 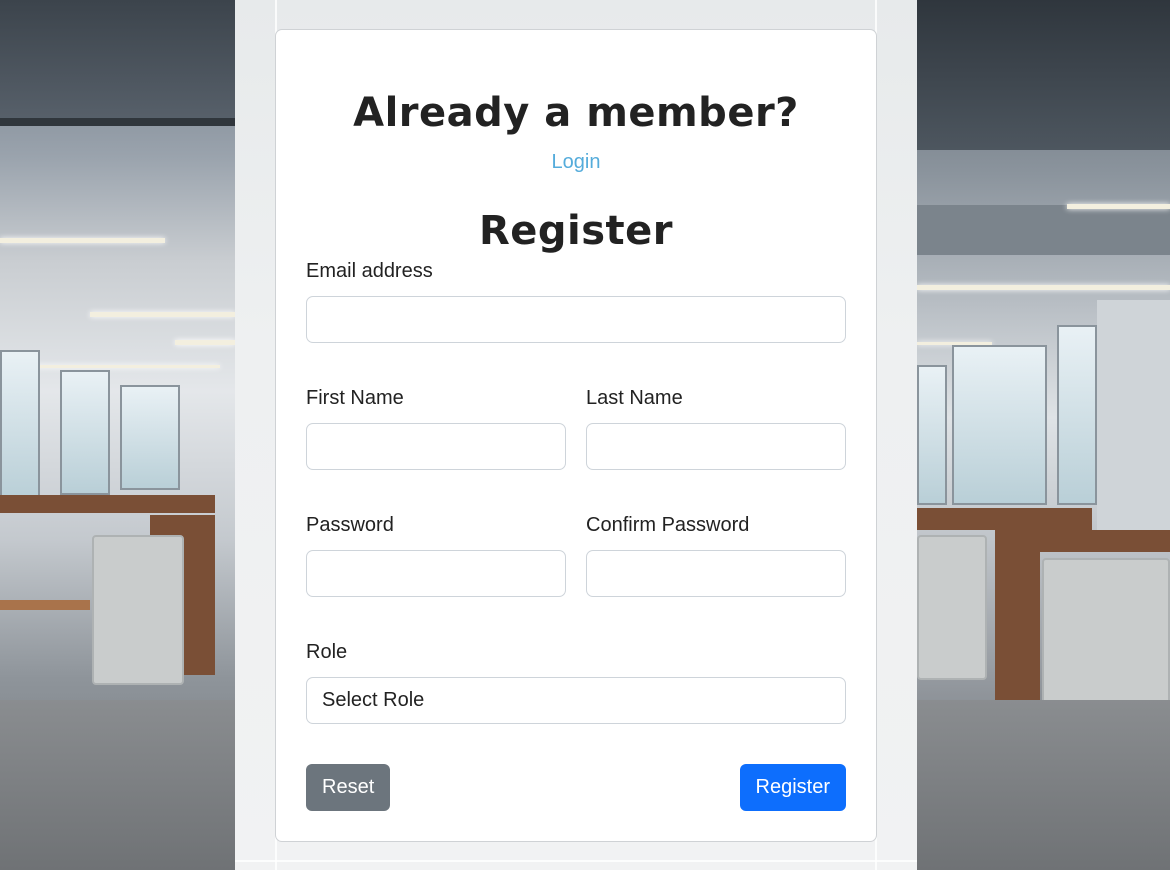 What do you see at coordinates (369, 271) in the screenshot?
I see `email-label: Email address` at bounding box center [369, 271].